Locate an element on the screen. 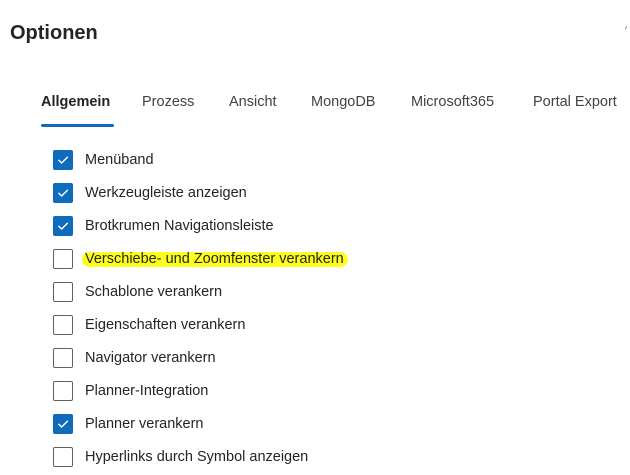 The width and height of the screenshot is (630, 475). option-navigator: Navigator verankern is located at coordinates (134, 358).